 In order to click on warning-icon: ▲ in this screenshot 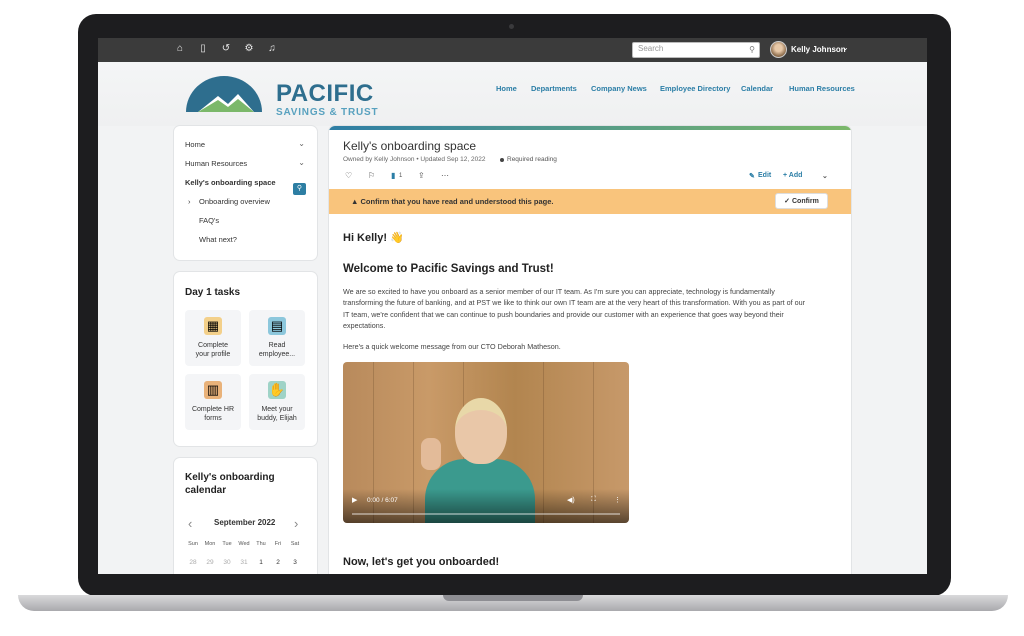, I will do `click(356, 201)`.